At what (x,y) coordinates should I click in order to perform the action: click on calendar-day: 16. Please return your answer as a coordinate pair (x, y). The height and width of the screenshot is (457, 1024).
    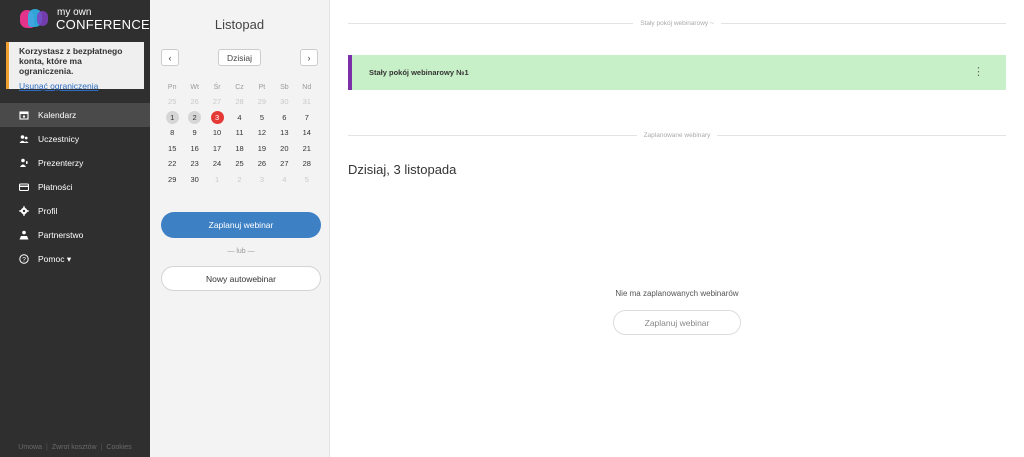
    Looking at the image, I should click on (194, 149).